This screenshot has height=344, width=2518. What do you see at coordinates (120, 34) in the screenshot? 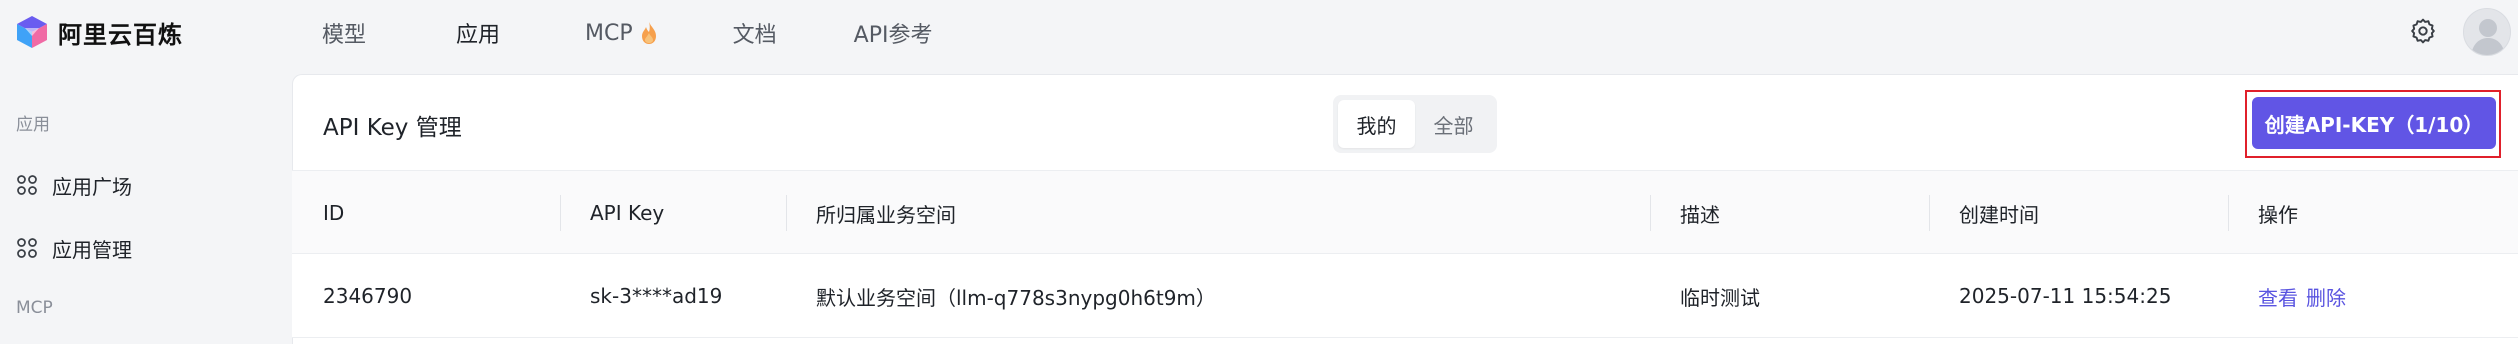
I see `brand-name: 阿里云百炼` at bounding box center [120, 34].